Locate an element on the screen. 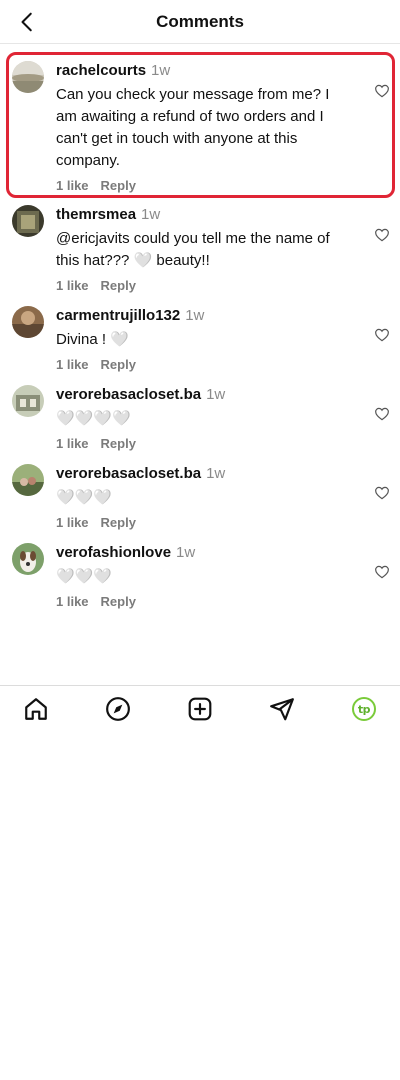 This screenshot has width=400, height=1080. comment-username: carmentrujillo132 is located at coordinates (118, 315).